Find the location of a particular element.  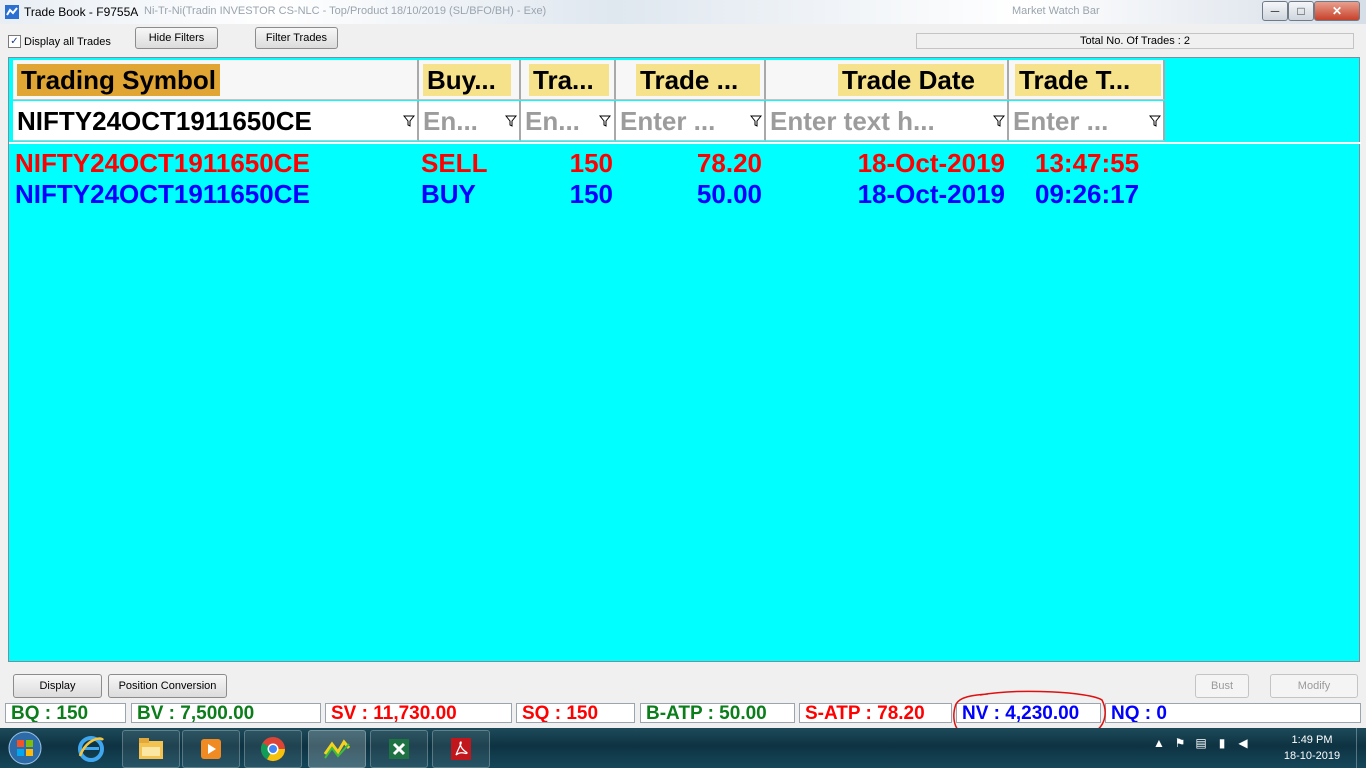

windows-taskbar: ▲ ⚑ ▤ ▮ ◀ 1:49 PM 18-10-2019 is located at coordinates (683, 748).